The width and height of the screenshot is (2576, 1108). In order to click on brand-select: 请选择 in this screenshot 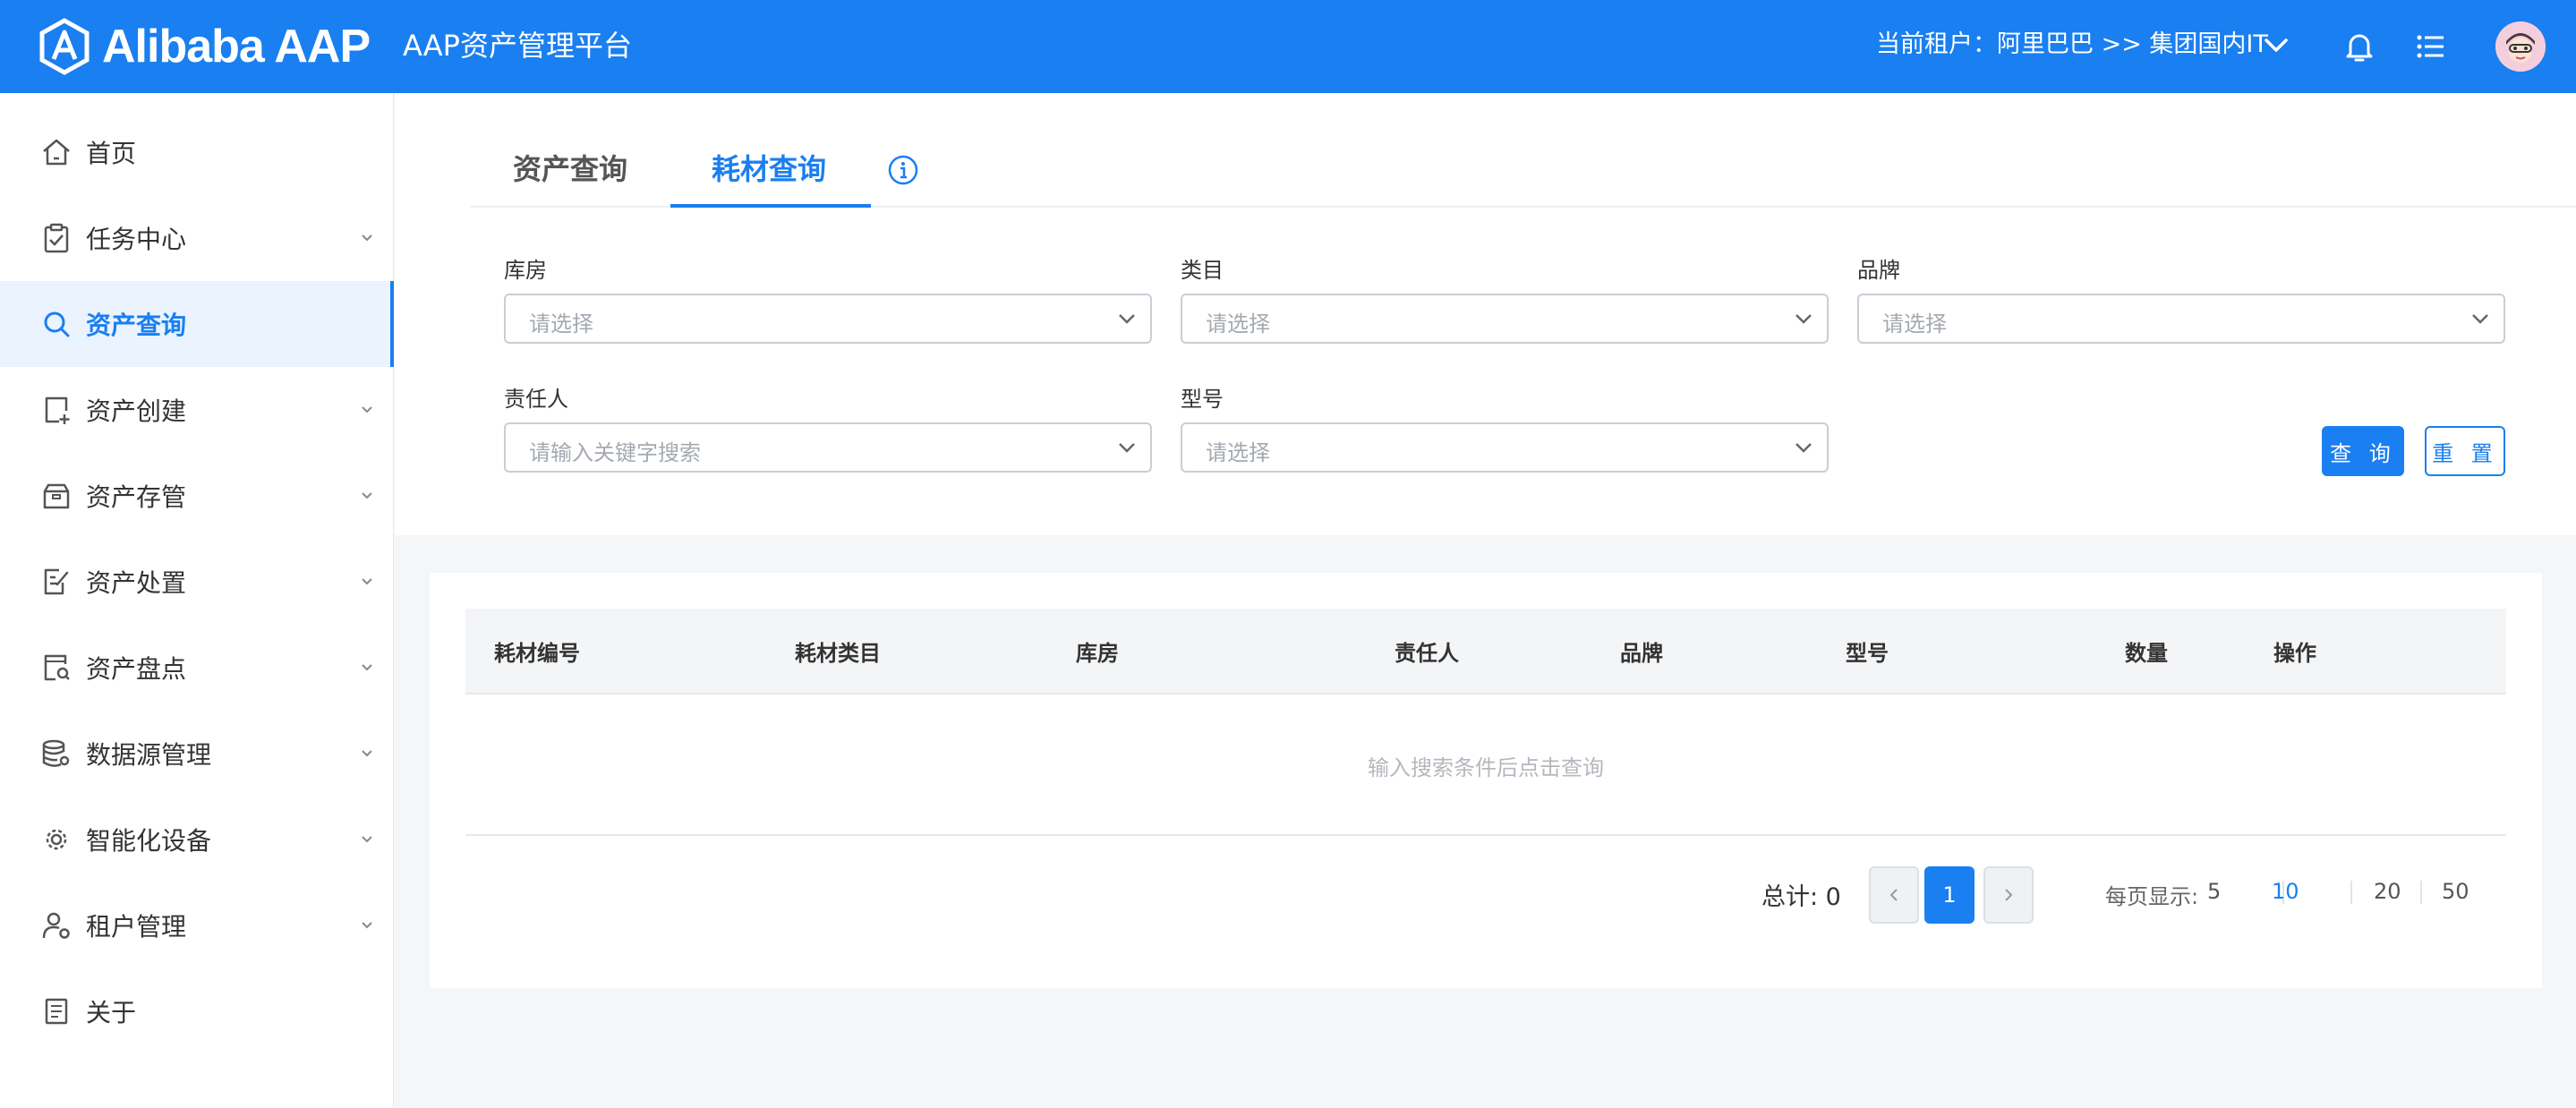, I will do `click(2181, 319)`.